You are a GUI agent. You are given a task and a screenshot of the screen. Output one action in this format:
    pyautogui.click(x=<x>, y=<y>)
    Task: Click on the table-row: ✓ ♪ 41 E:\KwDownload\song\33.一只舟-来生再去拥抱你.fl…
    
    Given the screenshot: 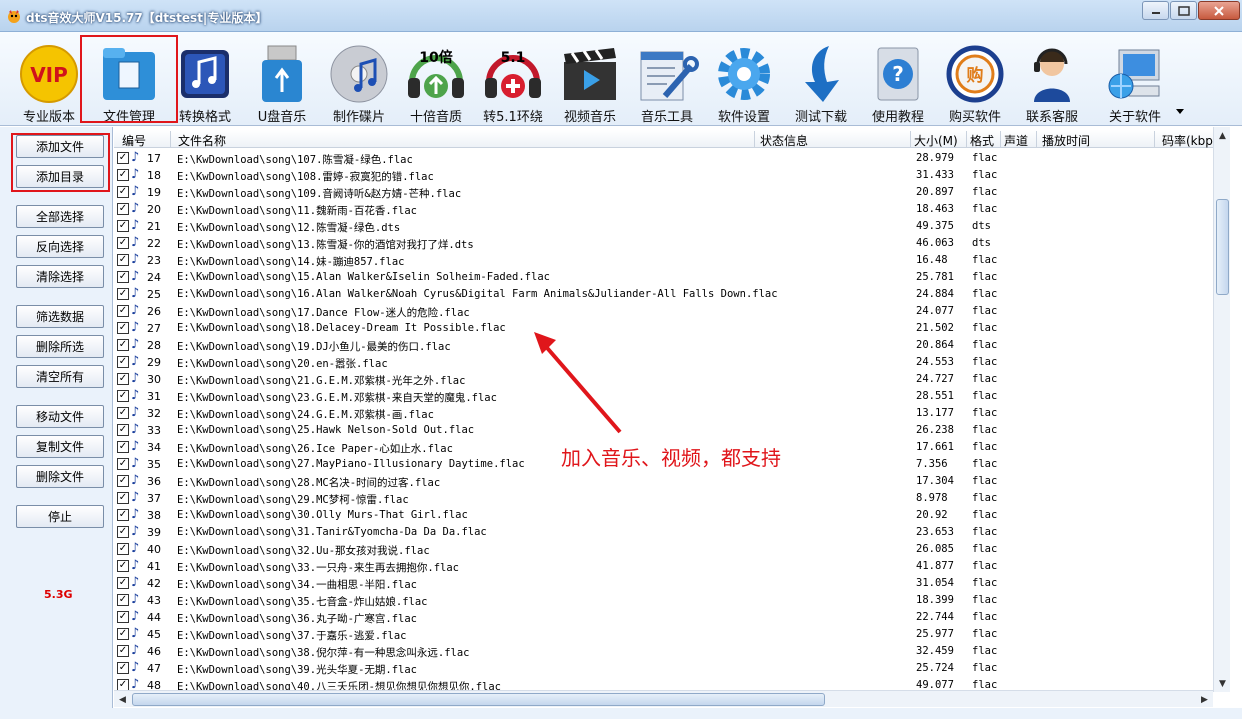 What is the action you would take?
    pyautogui.click(x=664, y=566)
    